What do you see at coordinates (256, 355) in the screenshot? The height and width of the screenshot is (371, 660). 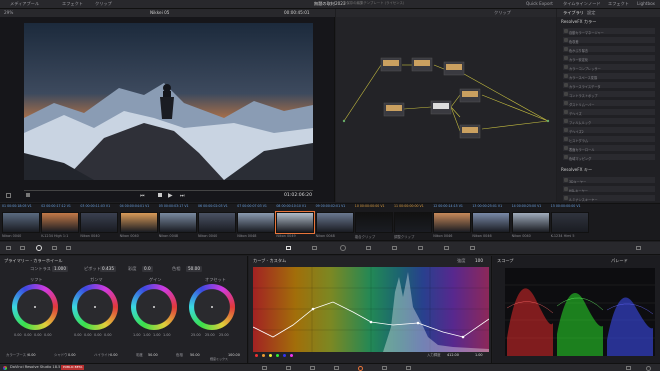 I see `channel-red` at bounding box center [256, 355].